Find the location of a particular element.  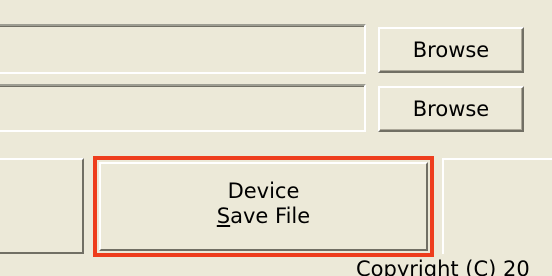

copyright-text: Copyright (C) 20 is located at coordinates (443, 266).